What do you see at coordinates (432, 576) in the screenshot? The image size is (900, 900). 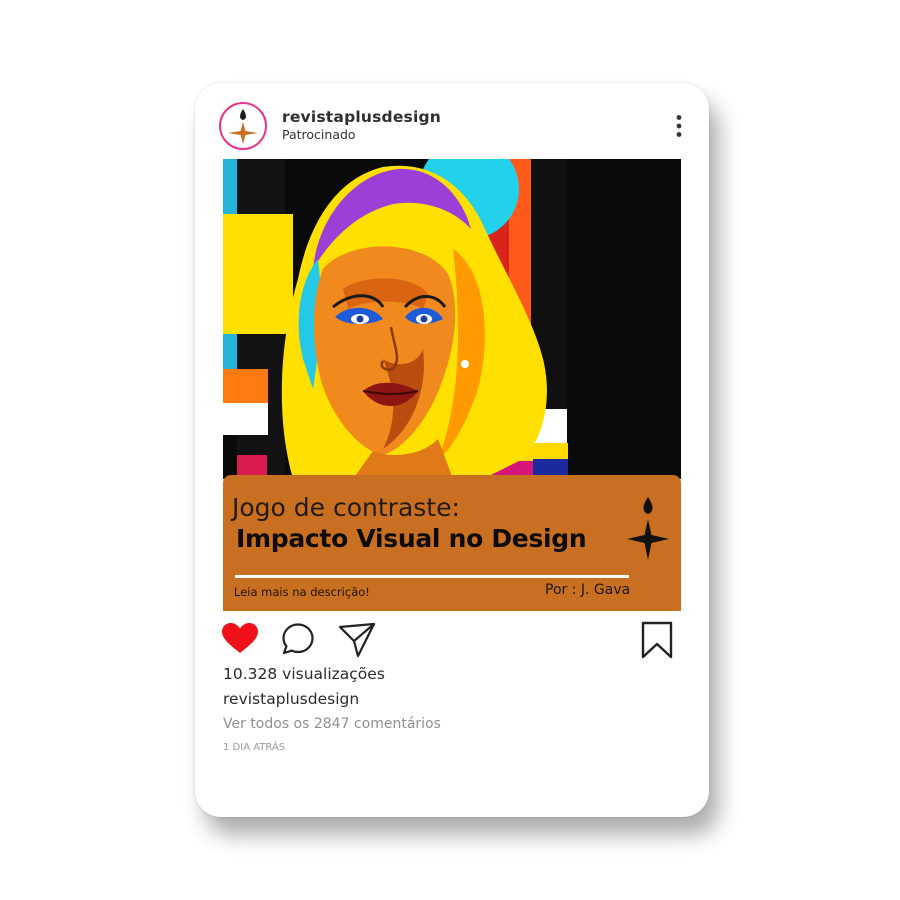 I see `banner-divider` at bounding box center [432, 576].